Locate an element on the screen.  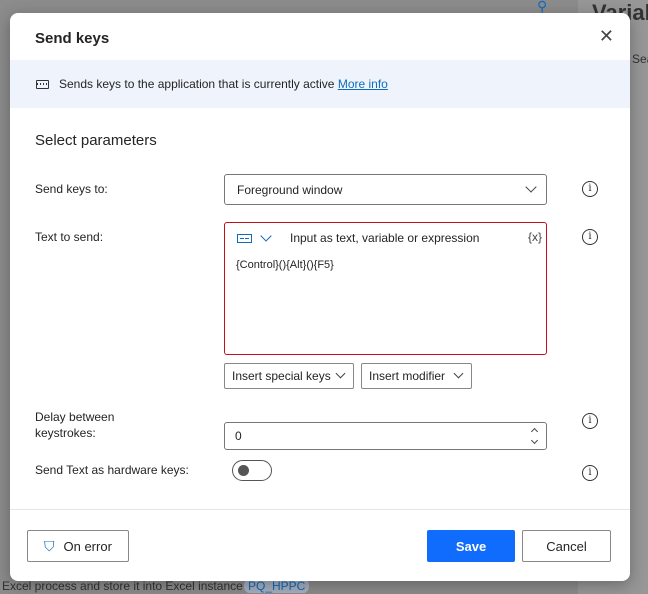
text-mode-icon is located at coordinates (244, 238).